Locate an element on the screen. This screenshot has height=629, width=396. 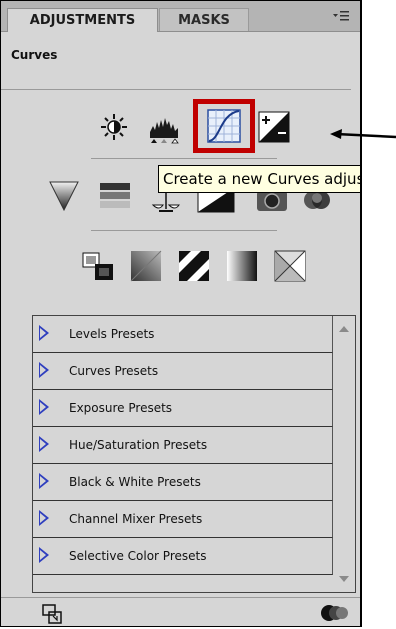
preset-exposure: Exposure Presets is located at coordinates (183, 408).